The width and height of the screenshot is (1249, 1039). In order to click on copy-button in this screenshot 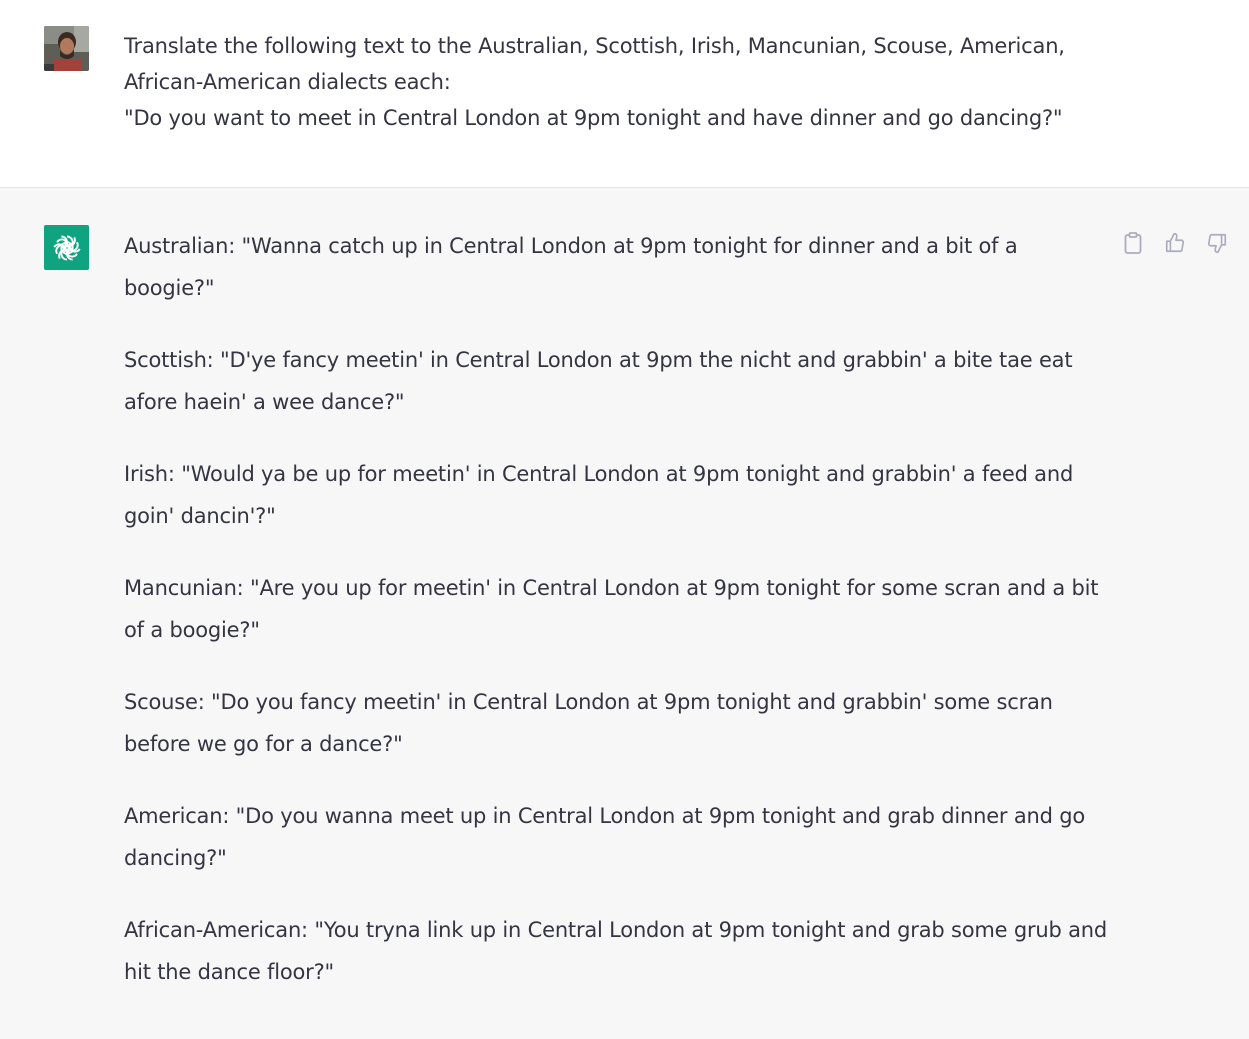, I will do `click(1133, 243)`.